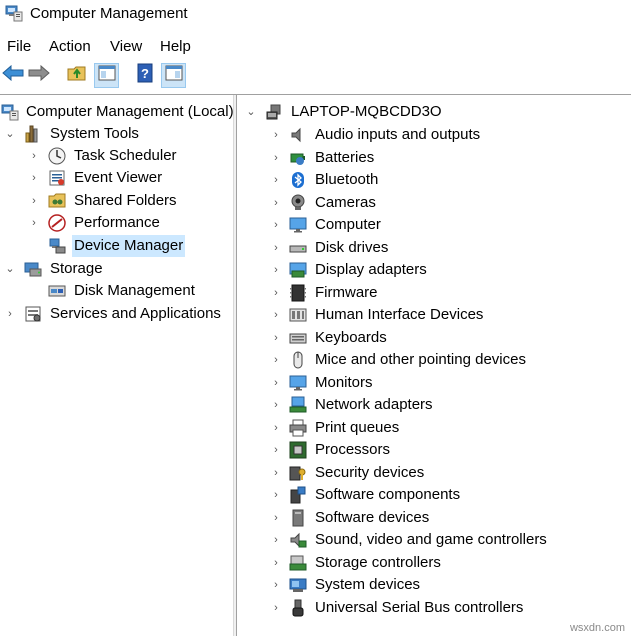  I want to click on device-category-sound-video-and-game-controllers: › Sound, video and game controllers, so click(434, 540).